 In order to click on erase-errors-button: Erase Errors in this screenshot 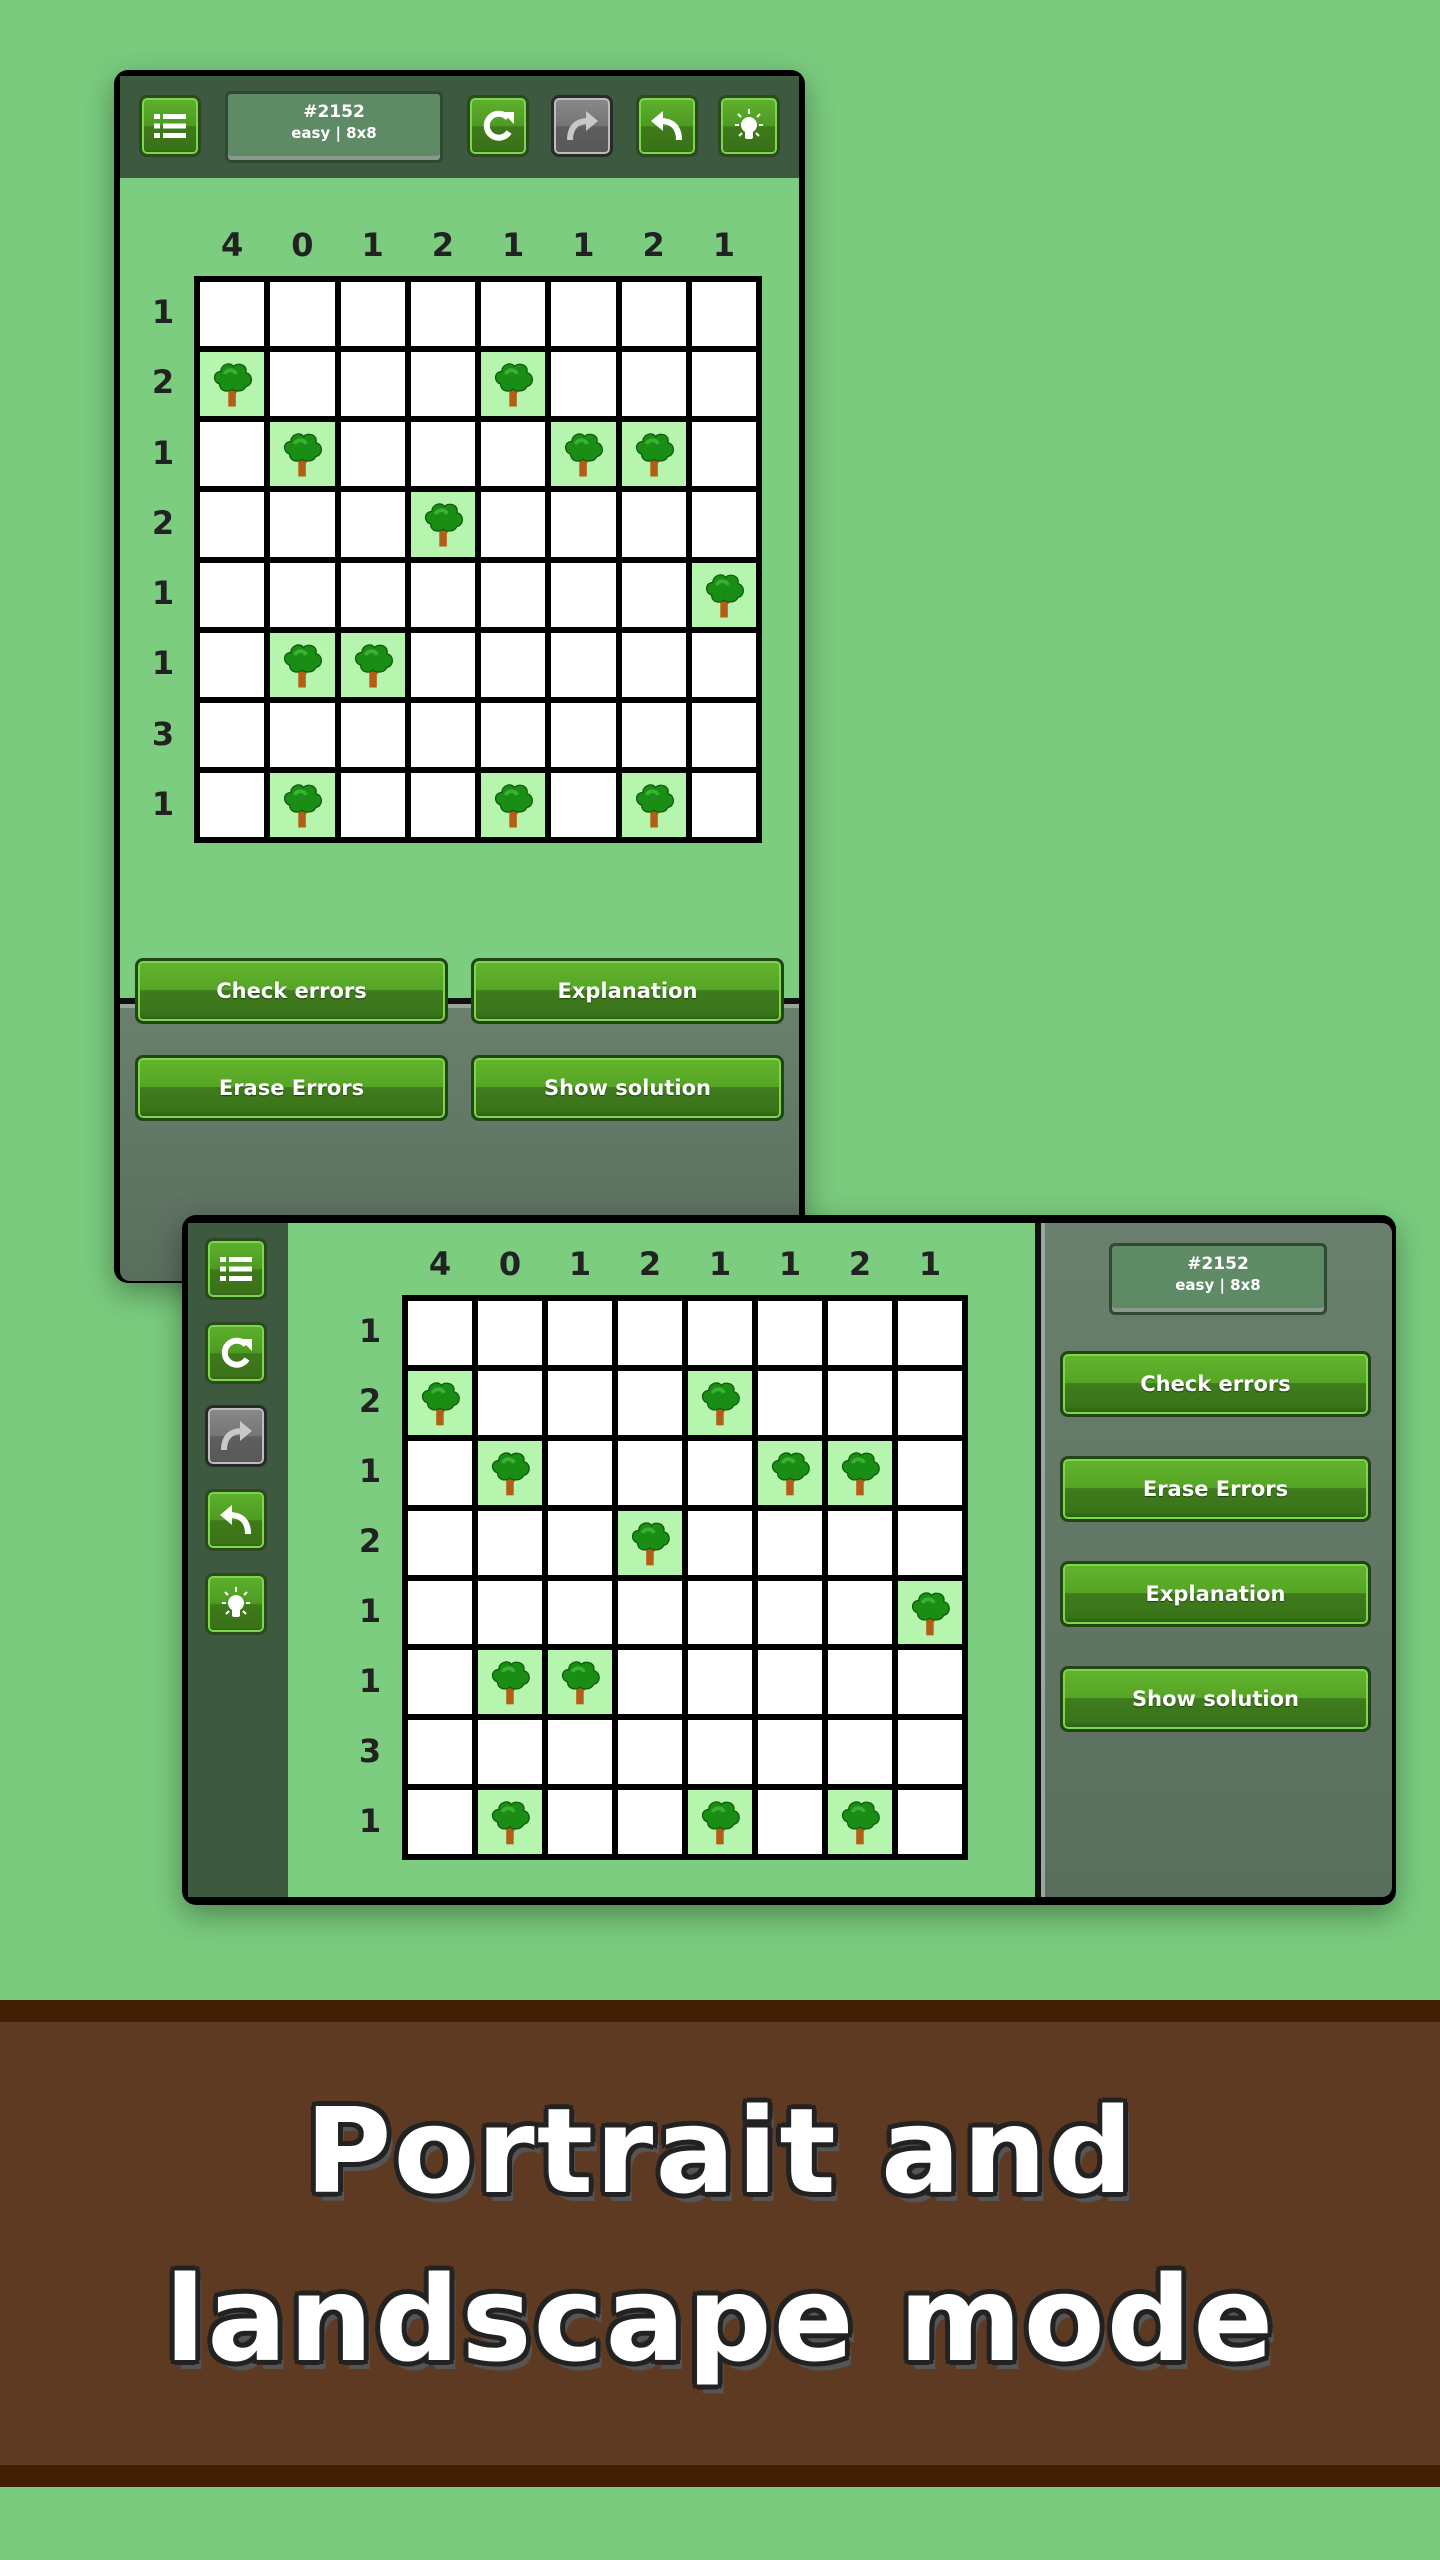, I will do `click(291, 1088)`.